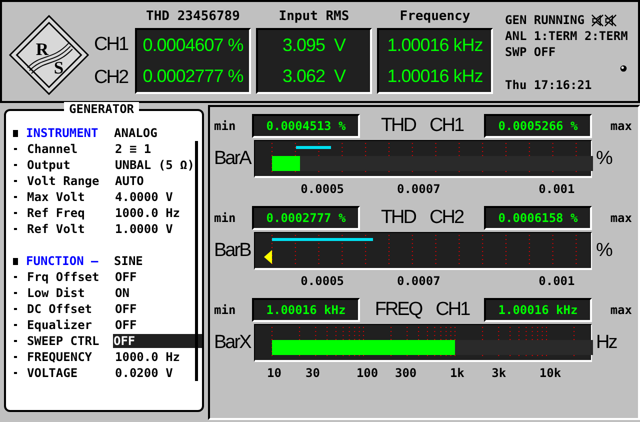  What do you see at coordinates (538, 218) in the screenshot?
I see `max-value-display: 0.0006158 %` at bounding box center [538, 218].